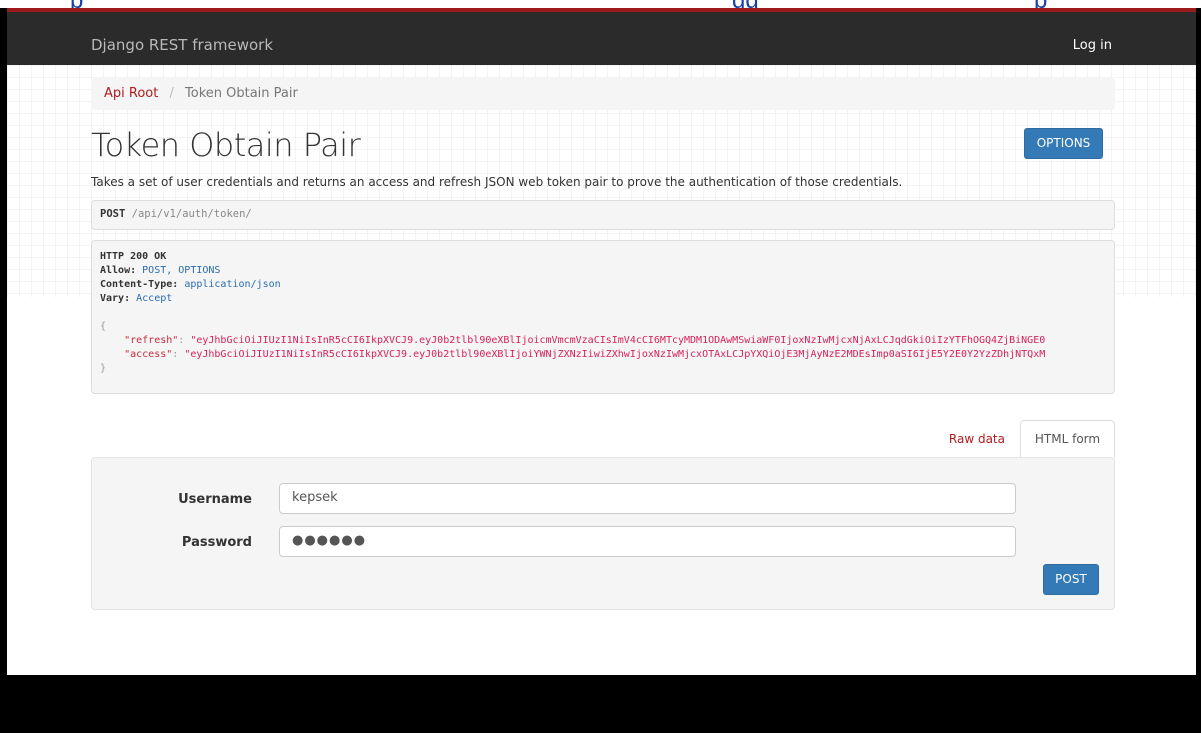  I want to click on breadcrumb-api-root: Api Root, so click(131, 93).